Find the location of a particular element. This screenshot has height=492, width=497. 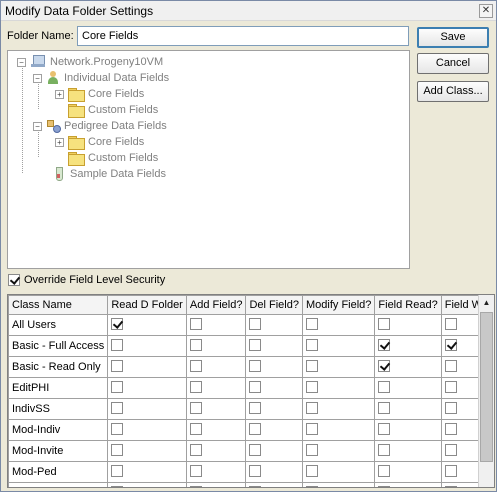

close-button: ✕ is located at coordinates (486, 11).